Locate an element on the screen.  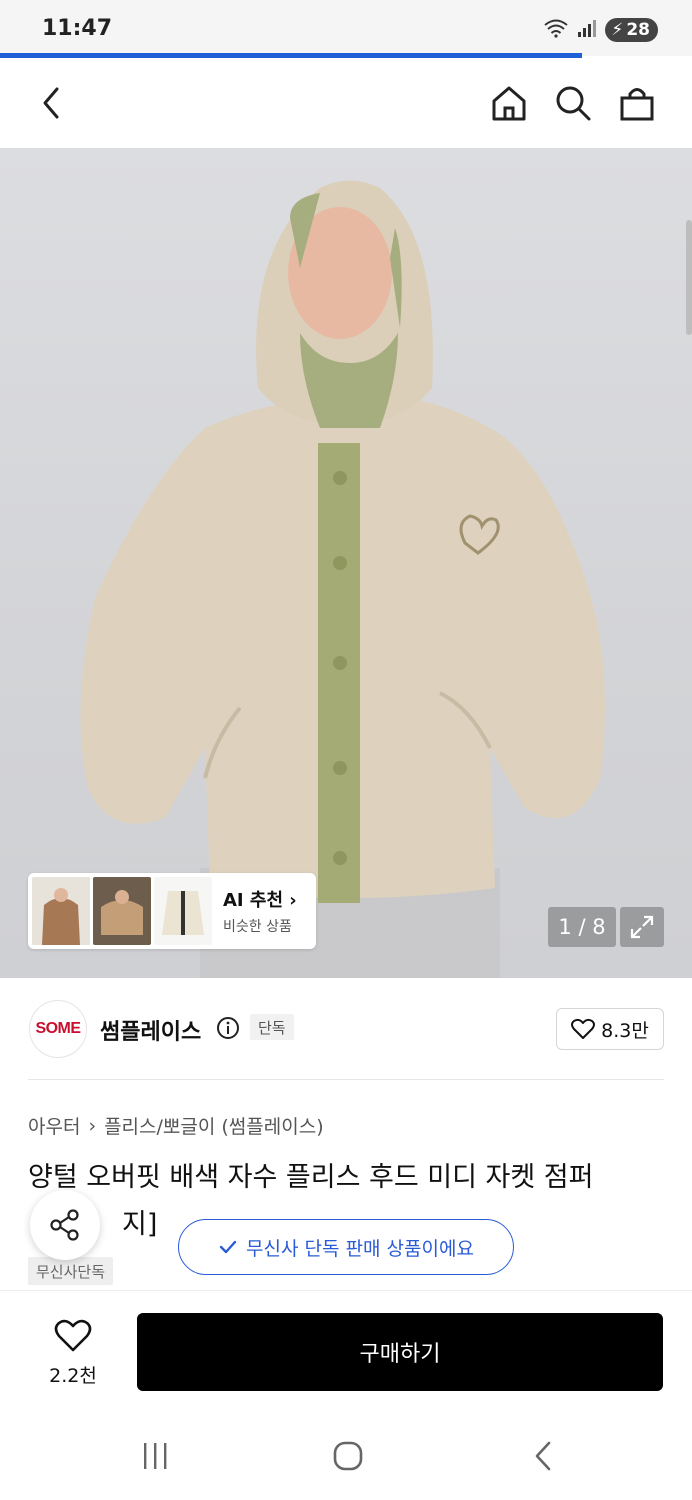
battery-level: 28 is located at coordinates (638, 30).